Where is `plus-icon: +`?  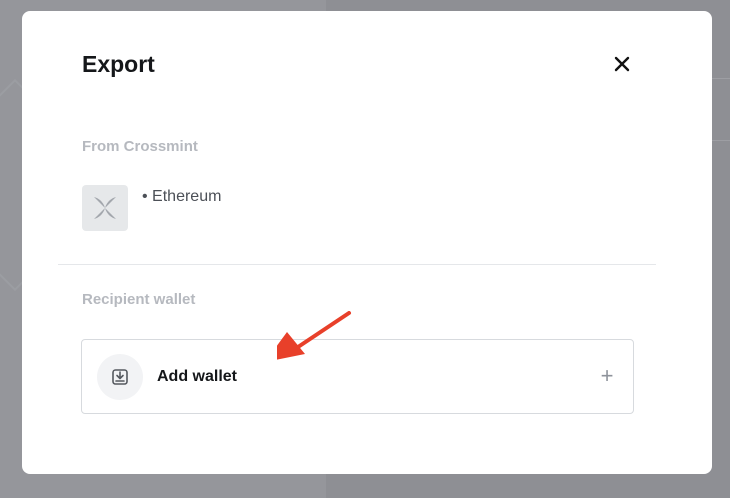
plus-icon: + is located at coordinates (607, 375).